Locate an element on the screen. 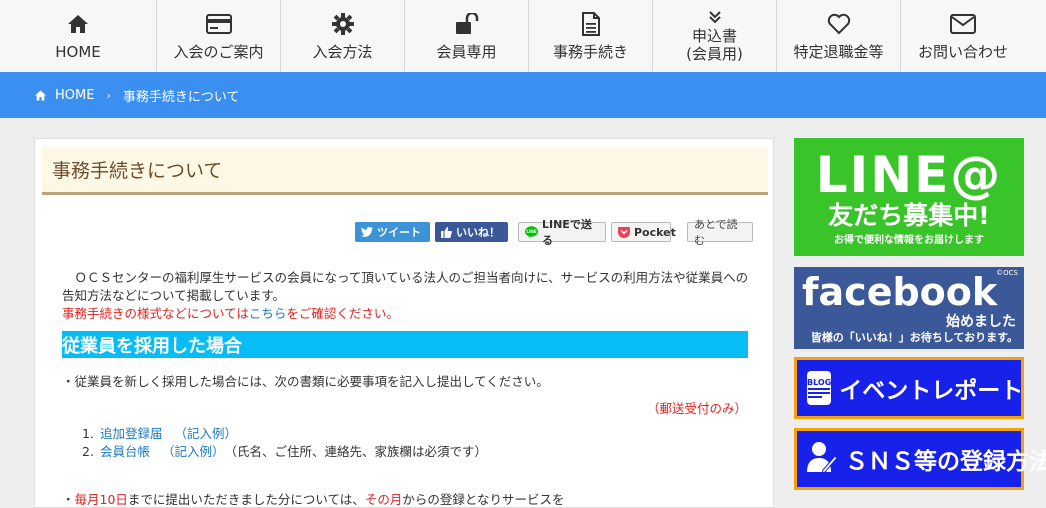  pocket-label: Pocket is located at coordinates (655, 232).